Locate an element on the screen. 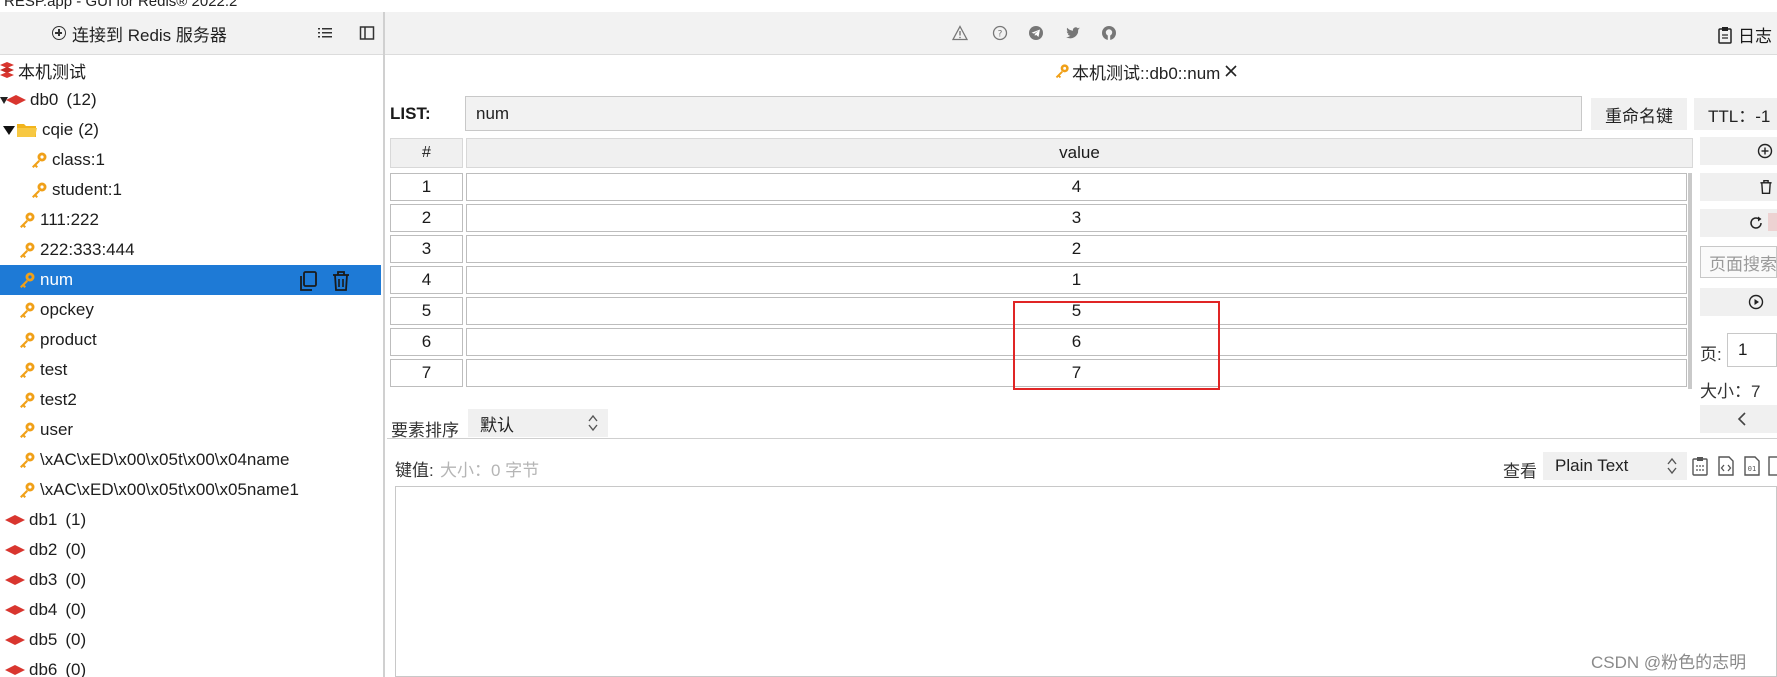  value-size: 大小：0 字节 is located at coordinates (490, 470).